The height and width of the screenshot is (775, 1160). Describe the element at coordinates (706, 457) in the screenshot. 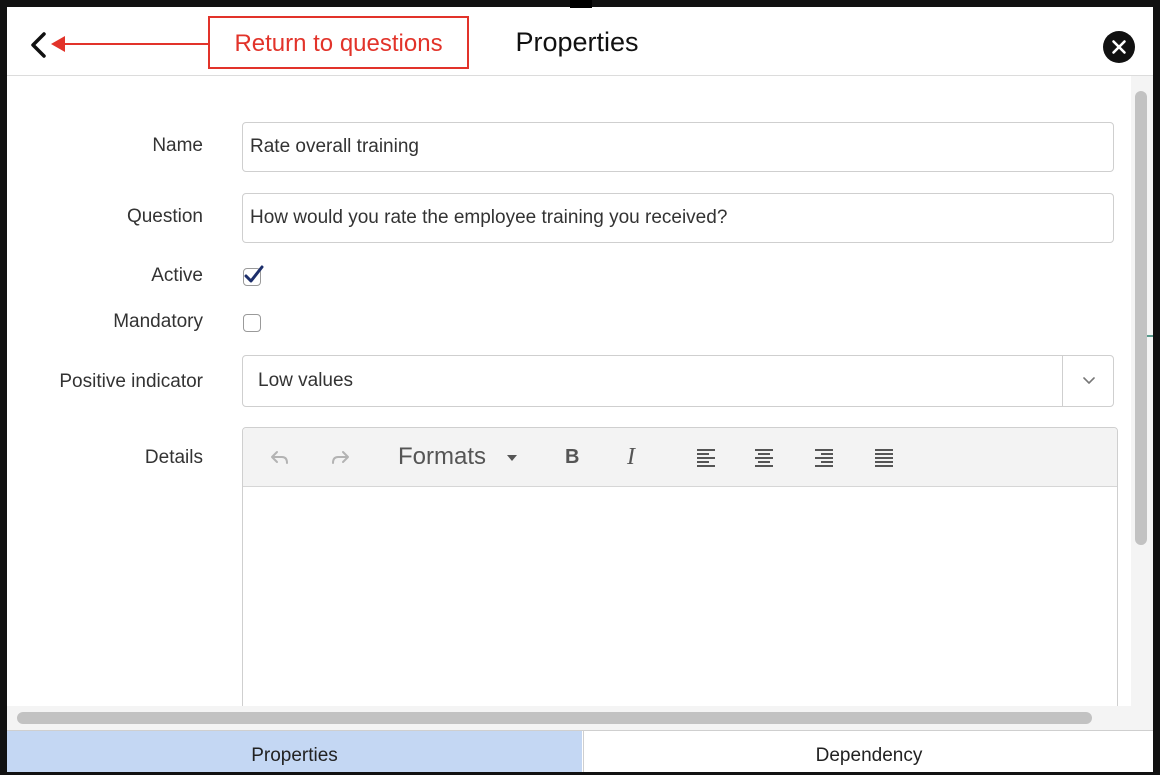

I see `align-left-icon` at that location.